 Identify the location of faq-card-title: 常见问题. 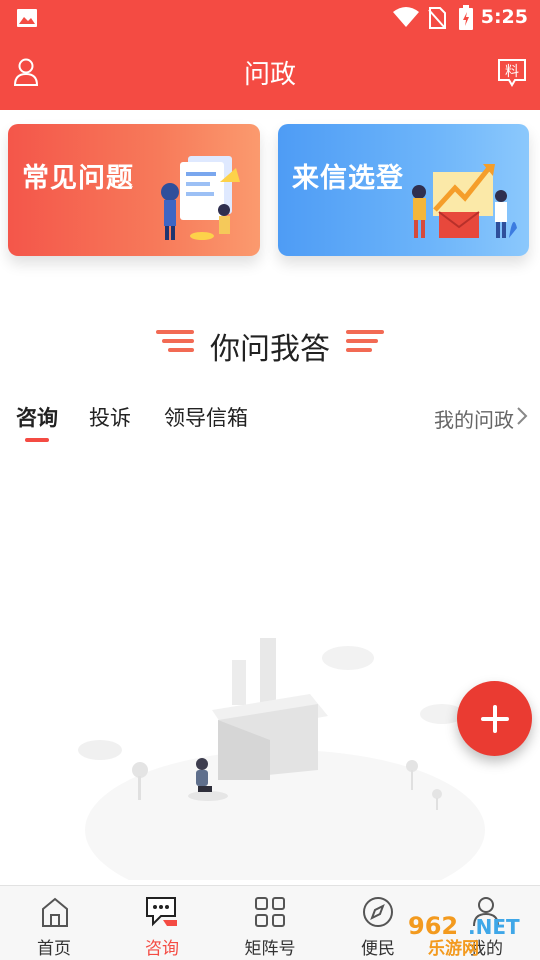
(78, 178).